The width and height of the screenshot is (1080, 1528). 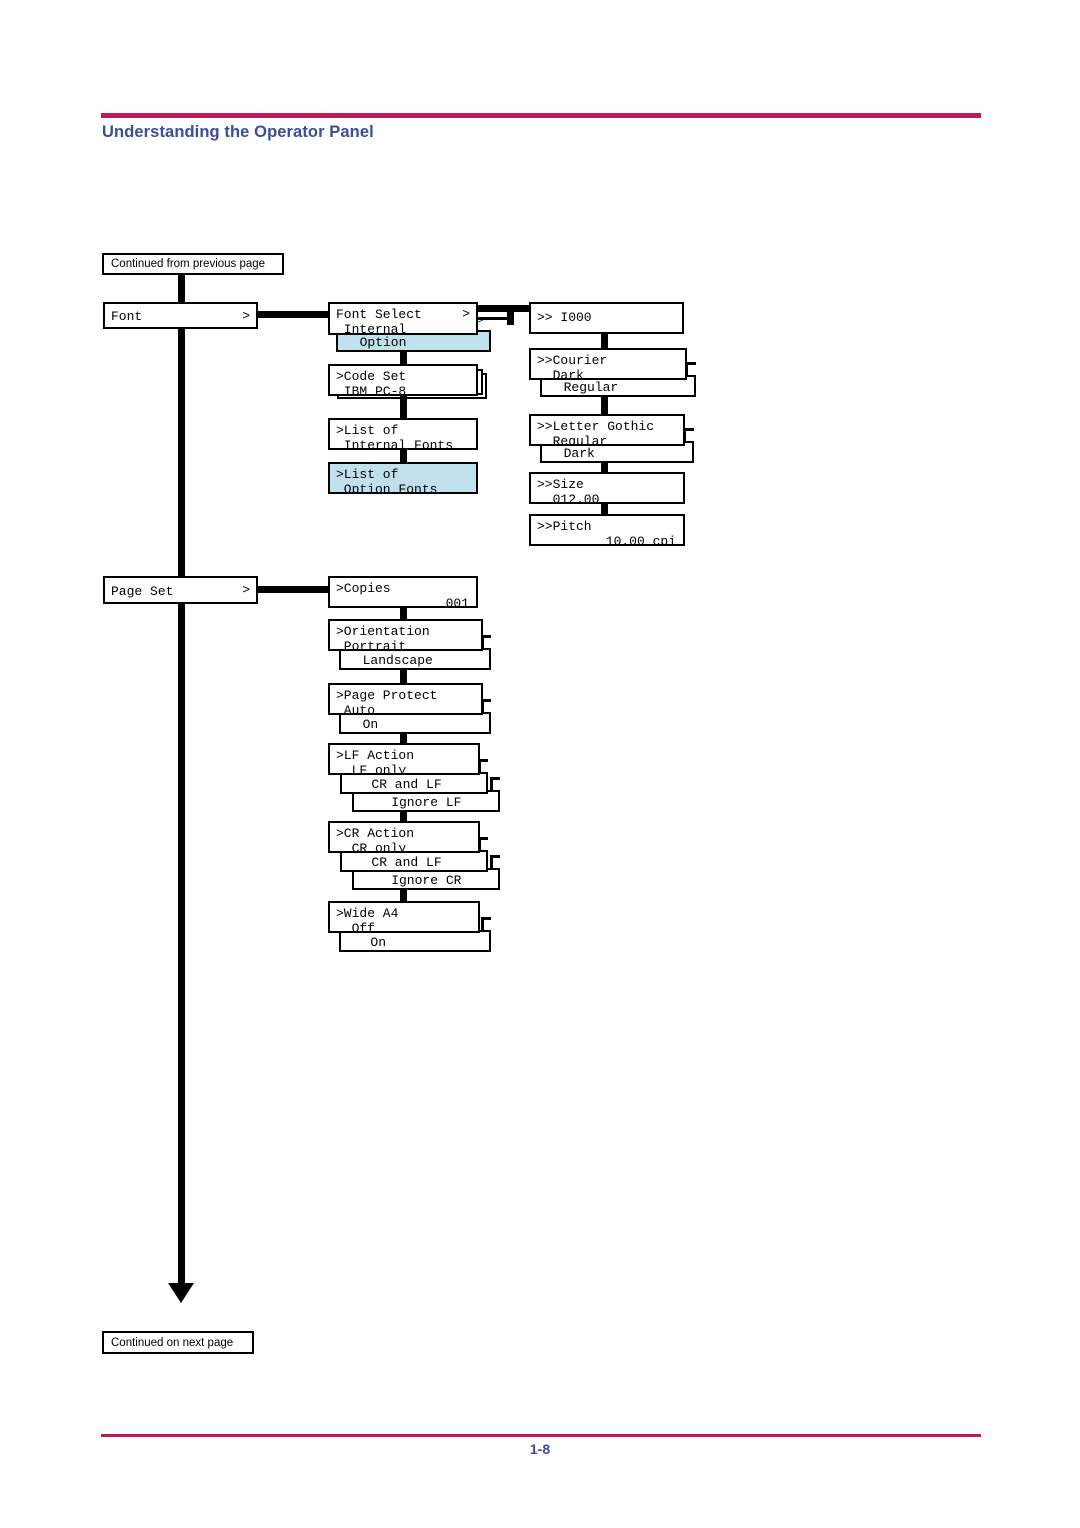 I want to click on lcd-courier-line1: >>Courier, so click(x=572, y=360).